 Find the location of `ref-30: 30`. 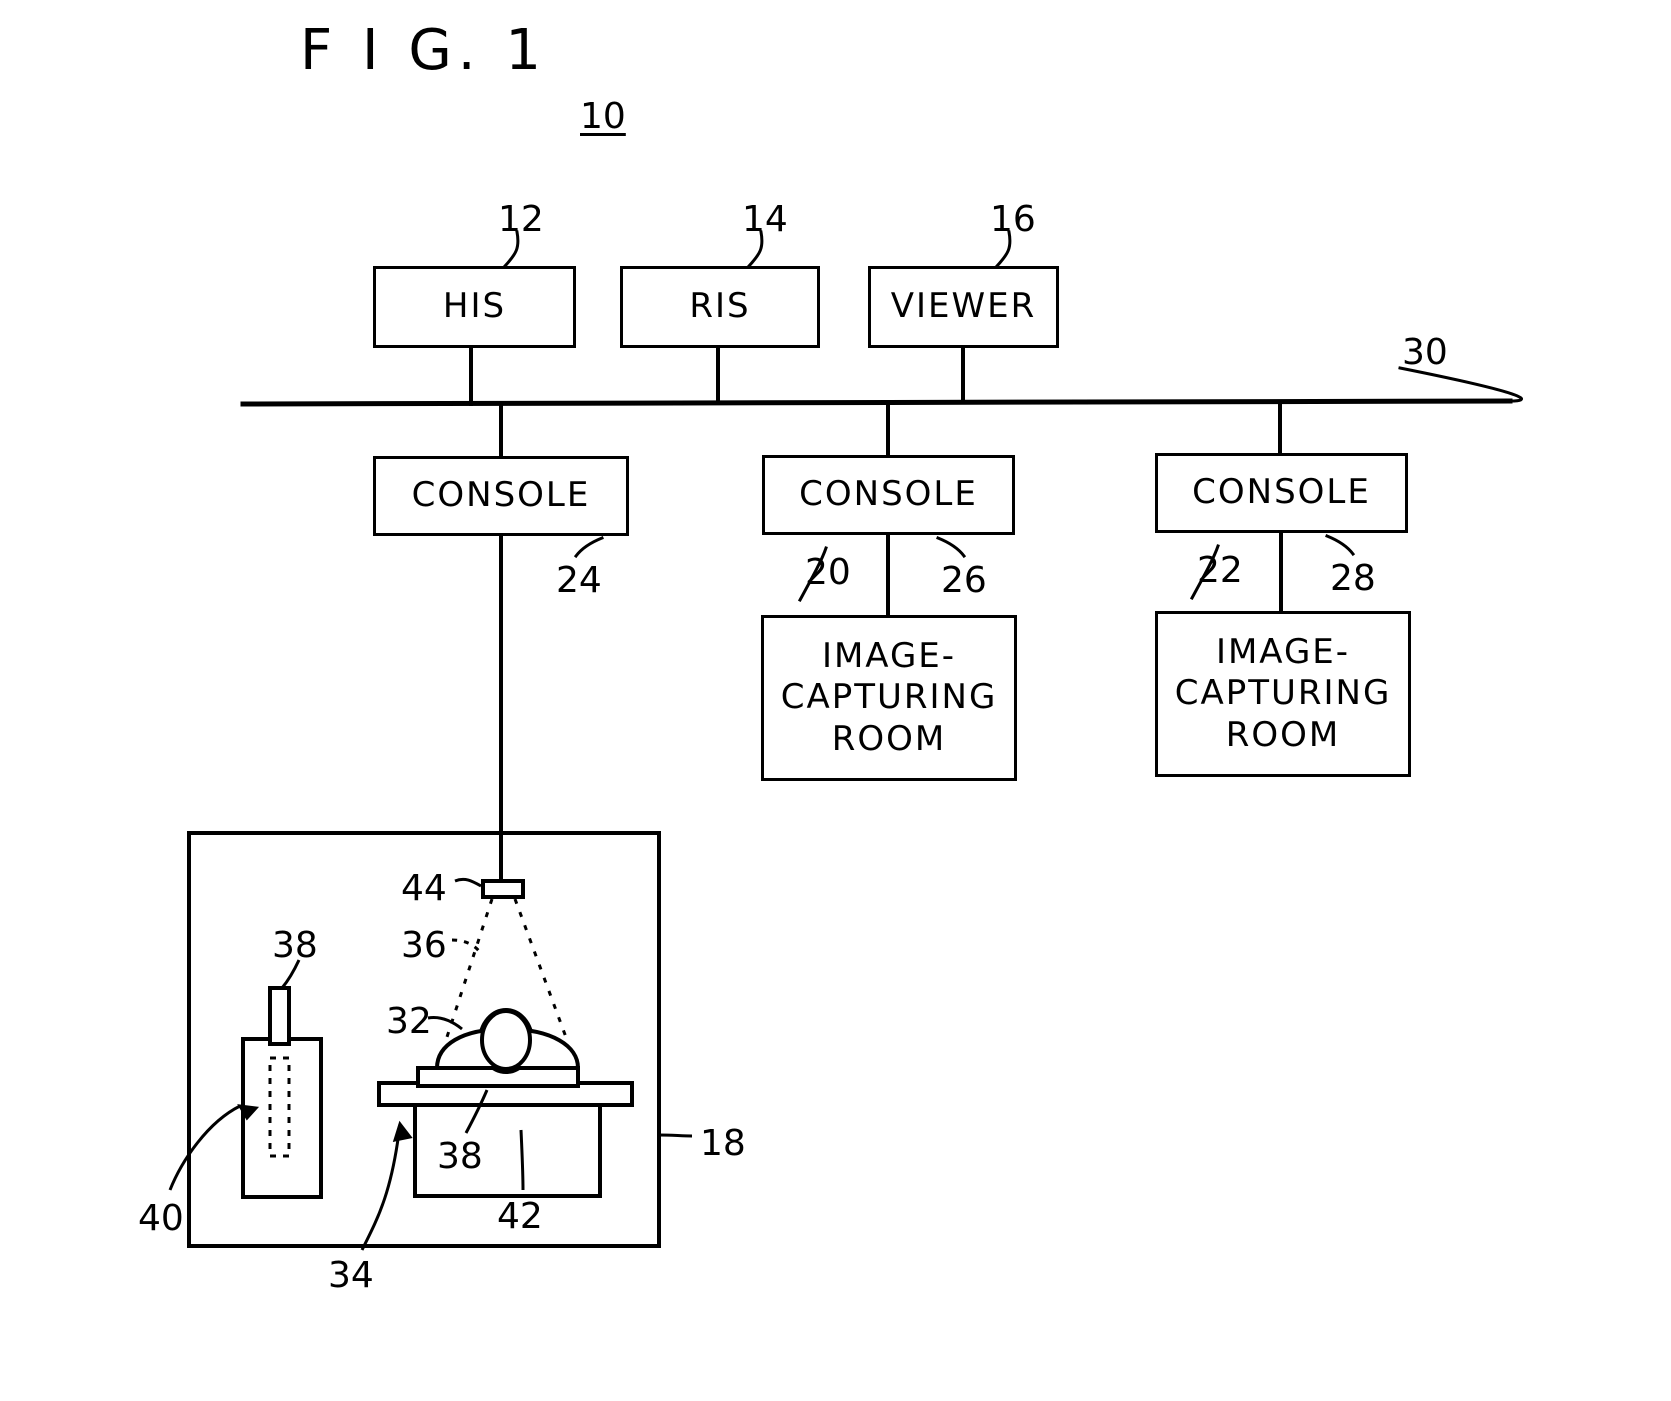

ref-30: 30 is located at coordinates (1425, 352).